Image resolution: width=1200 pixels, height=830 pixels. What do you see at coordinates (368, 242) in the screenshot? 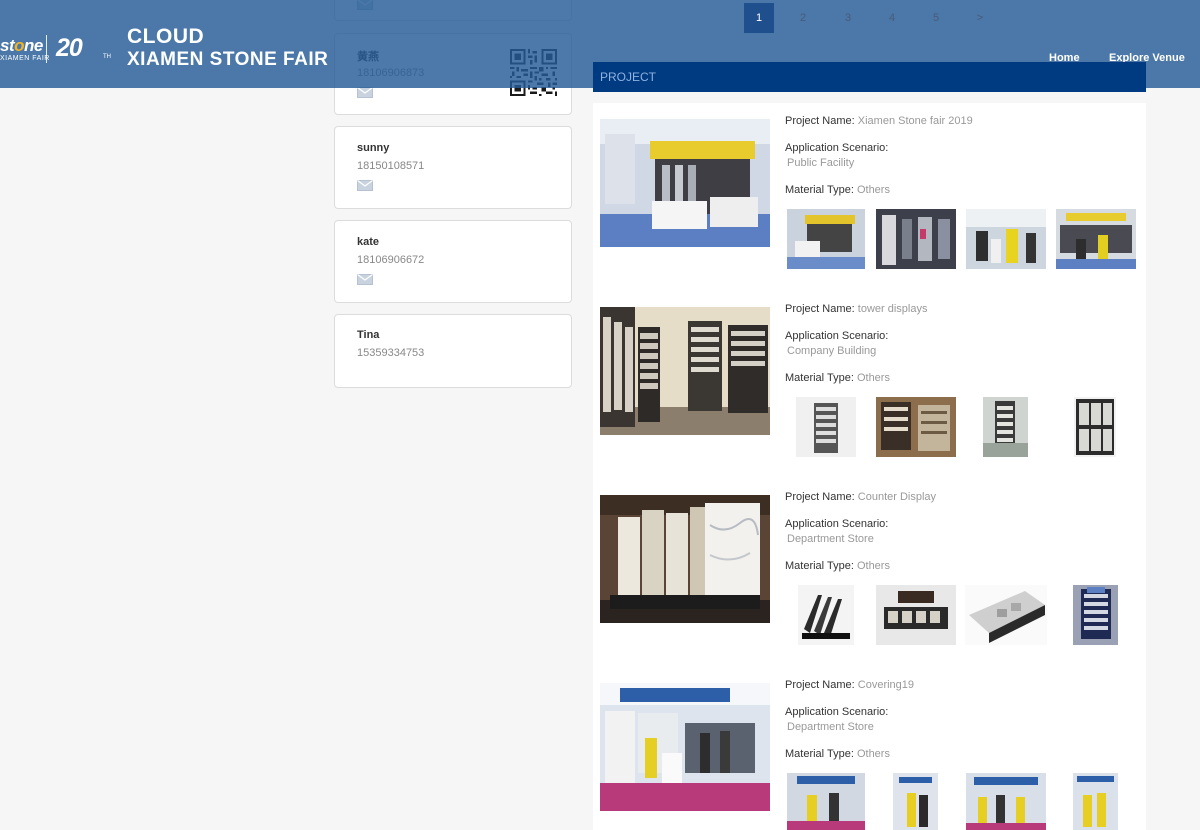
I see `contact-name: kate` at bounding box center [368, 242].